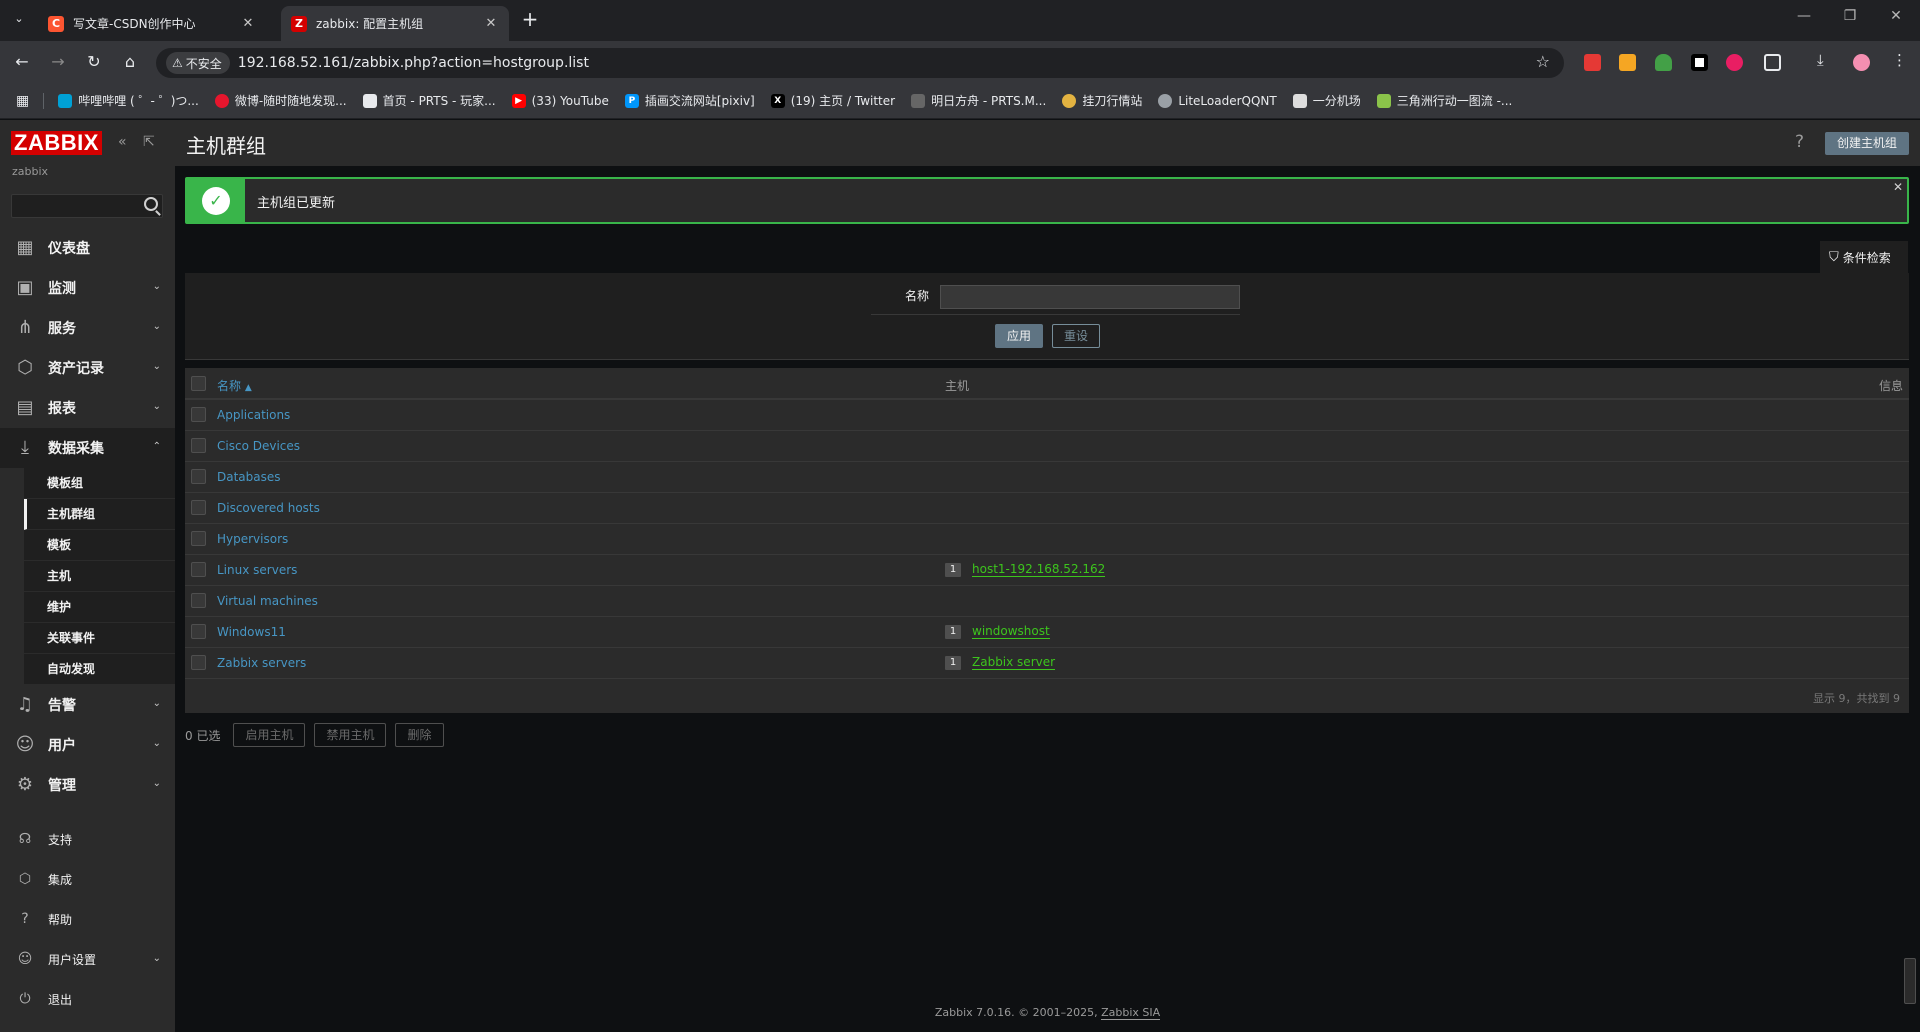  I want to click on host-group-link: Linux servers, so click(257, 570).